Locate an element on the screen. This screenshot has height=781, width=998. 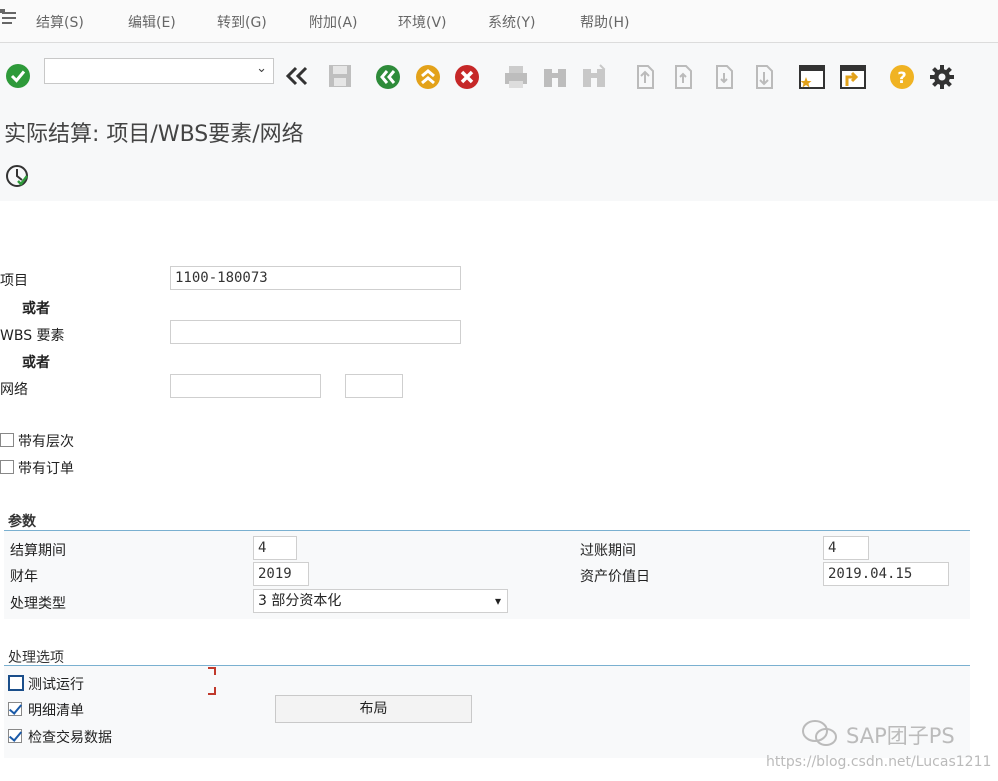
focus-bracket-bottom is located at coordinates (212, 691).